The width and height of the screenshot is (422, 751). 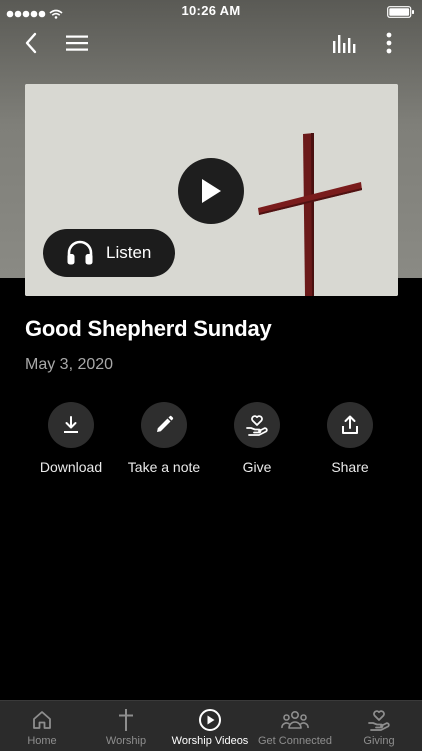 I want to click on tab-giving: Giving, so click(x=379, y=726).